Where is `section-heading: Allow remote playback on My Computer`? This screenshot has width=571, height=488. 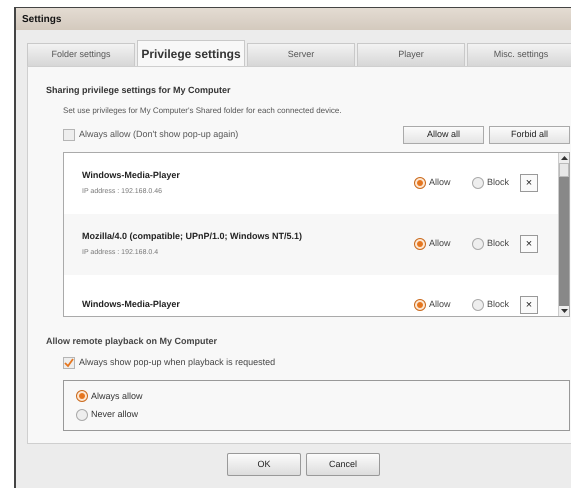 section-heading: Allow remote playback on My Computer is located at coordinates (132, 341).